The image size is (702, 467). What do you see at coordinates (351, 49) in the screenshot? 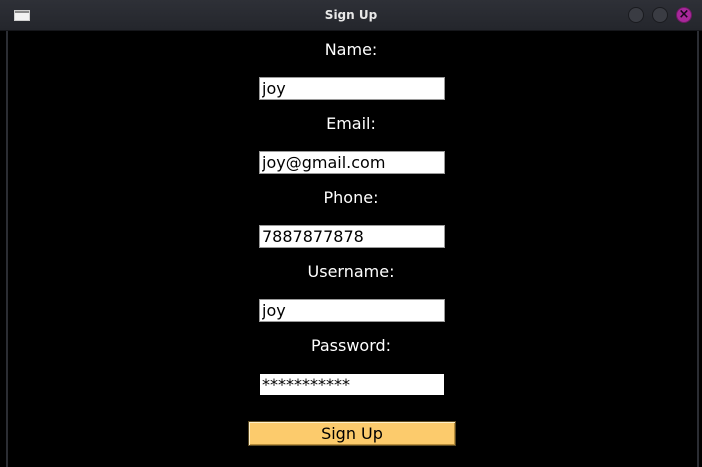
I see `name-label: Name:` at bounding box center [351, 49].